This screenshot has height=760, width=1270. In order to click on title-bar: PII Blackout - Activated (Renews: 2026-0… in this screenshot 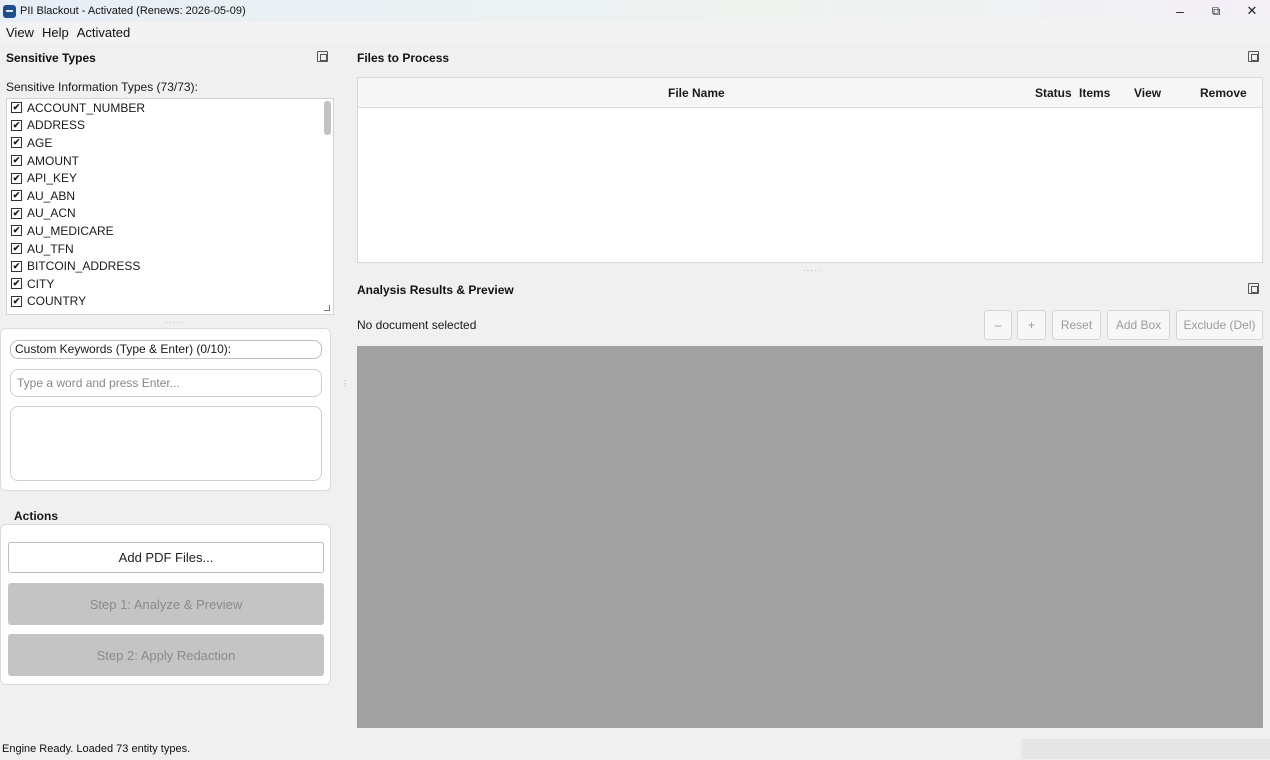, I will do `click(635, 11)`.